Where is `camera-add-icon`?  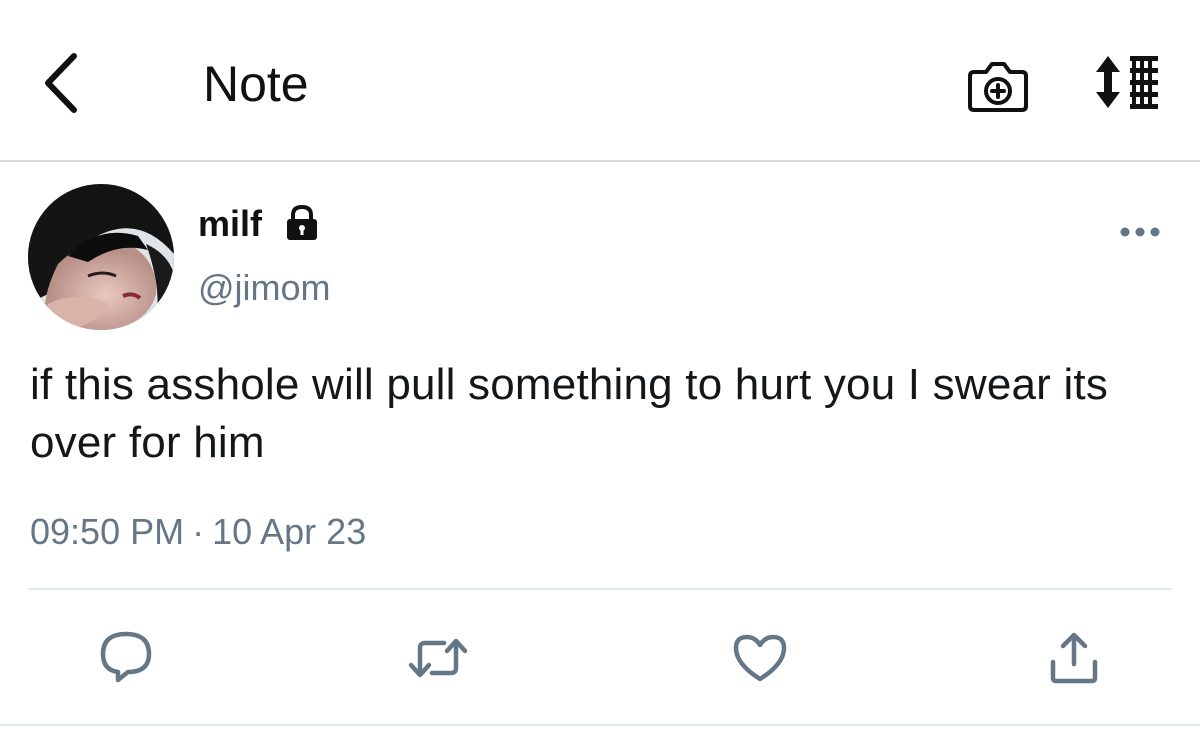 camera-add-icon is located at coordinates (998, 87).